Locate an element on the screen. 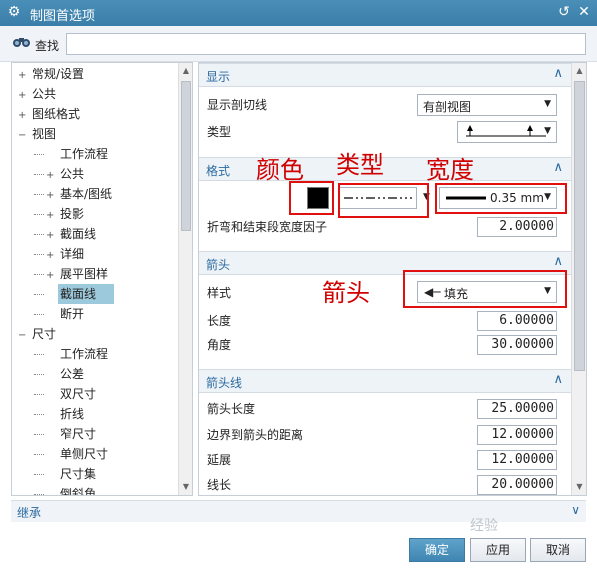  close-icon: ✕ is located at coordinates (584, 12).